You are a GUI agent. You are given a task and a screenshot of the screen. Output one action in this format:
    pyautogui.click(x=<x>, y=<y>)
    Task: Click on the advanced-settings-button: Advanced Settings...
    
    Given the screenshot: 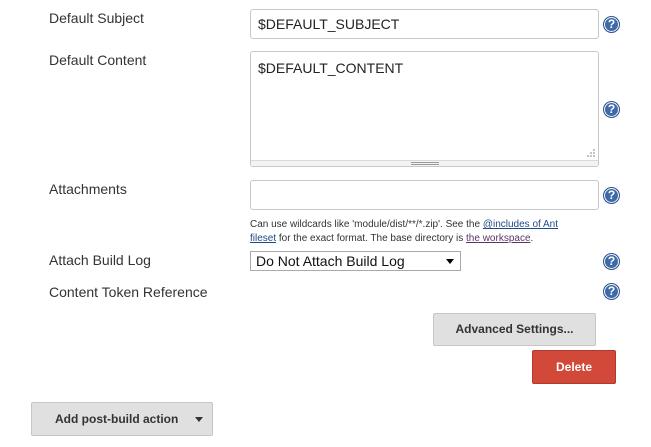 What is the action you would take?
    pyautogui.click(x=514, y=329)
    